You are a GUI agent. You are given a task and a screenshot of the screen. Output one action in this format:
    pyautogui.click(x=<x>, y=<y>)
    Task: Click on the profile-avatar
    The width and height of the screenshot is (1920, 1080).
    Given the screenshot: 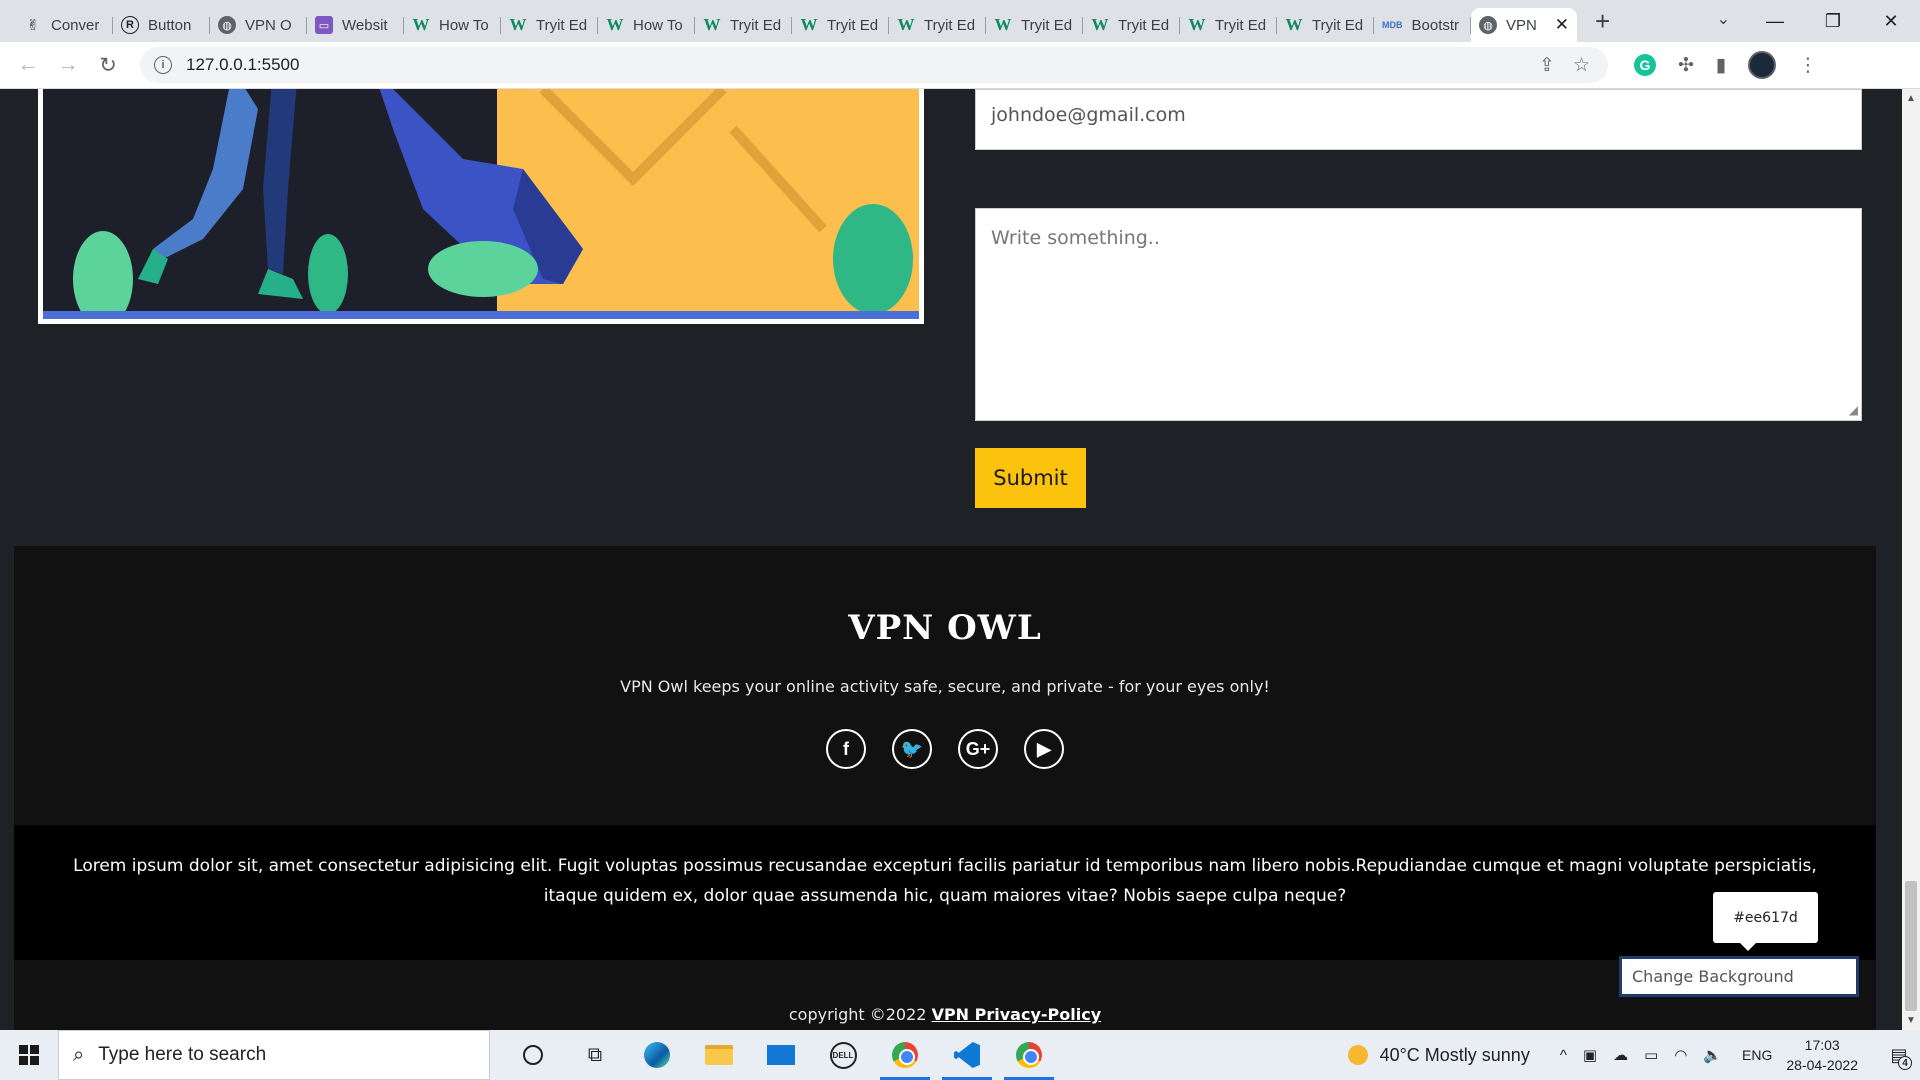 What is the action you would take?
    pyautogui.click(x=1762, y=65)
    